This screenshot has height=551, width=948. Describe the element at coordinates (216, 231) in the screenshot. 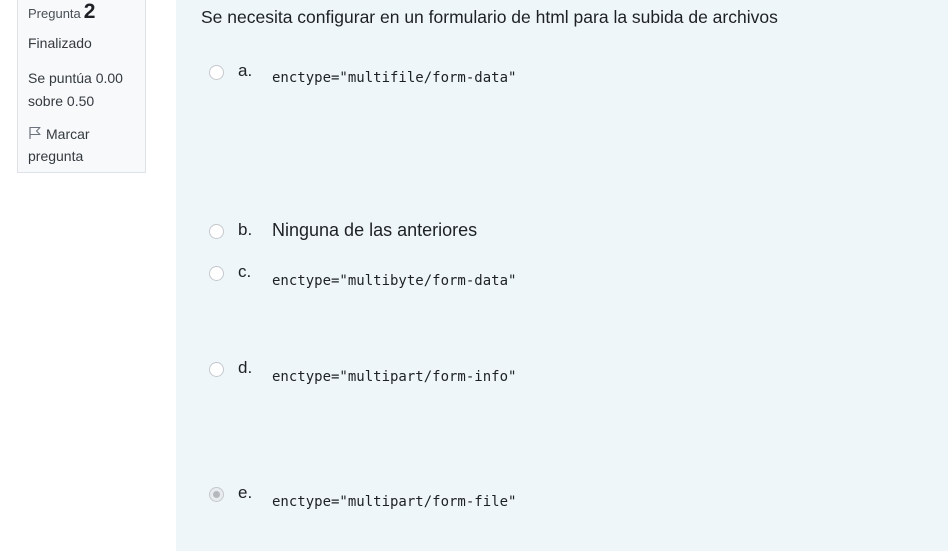

I see `answer-radio-b` at that location.